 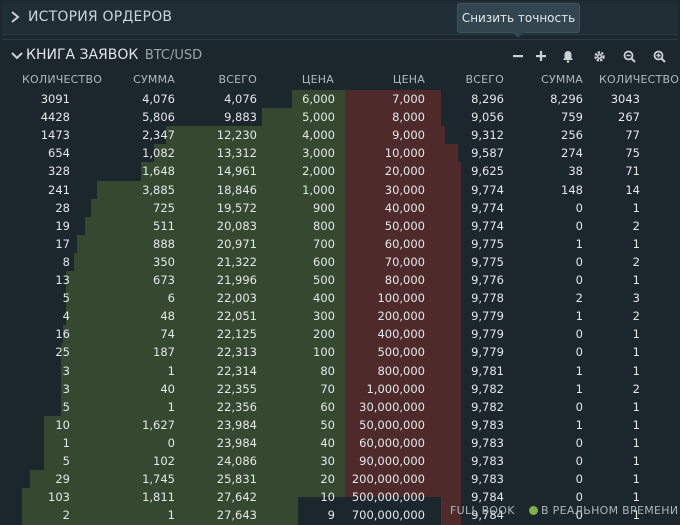 I want to click on bid-quantity: 8, so click(x=66, y=261).